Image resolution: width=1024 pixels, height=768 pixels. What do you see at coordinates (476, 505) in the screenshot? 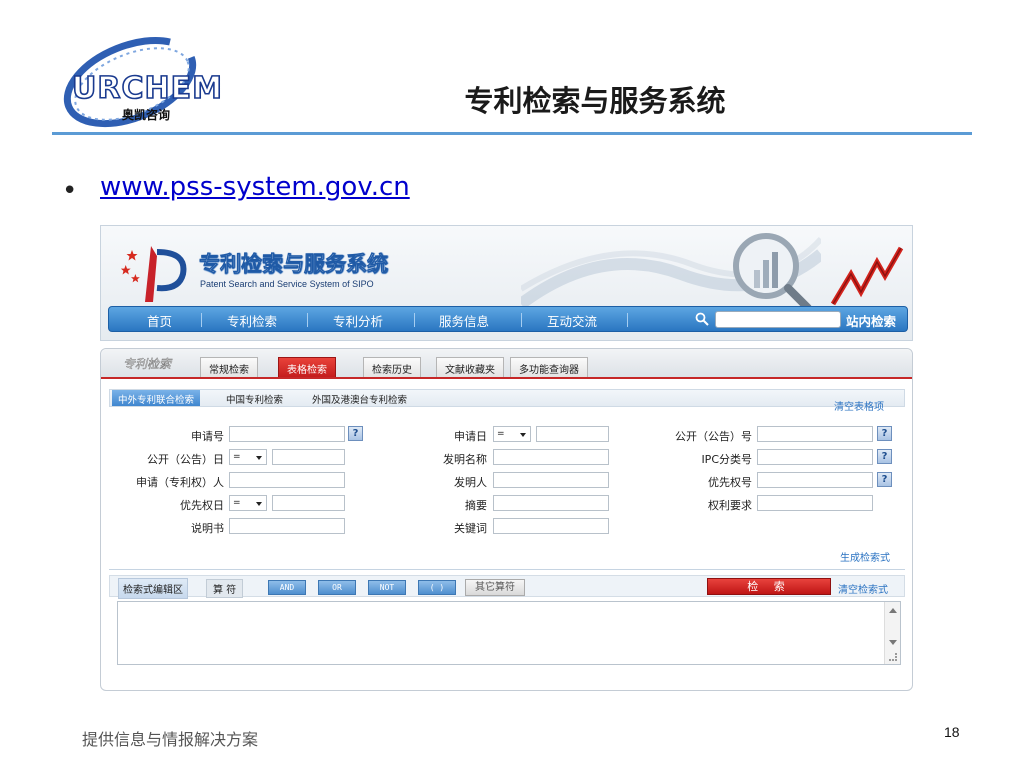
I see `field-label: 摘要` at bounding box center [476, 505].